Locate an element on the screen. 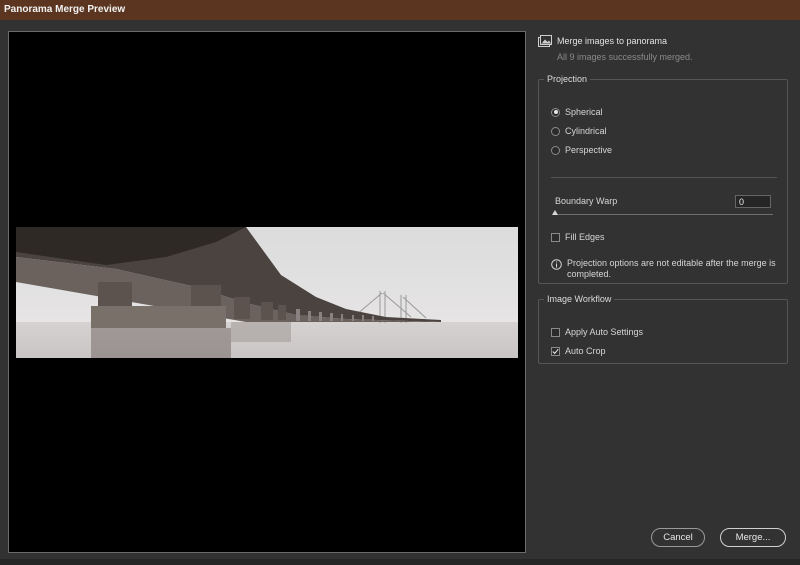 The height and width of the screenshot is (565, 800). window-title: Panorama Merge Preview is located at coordinates (400, 10).